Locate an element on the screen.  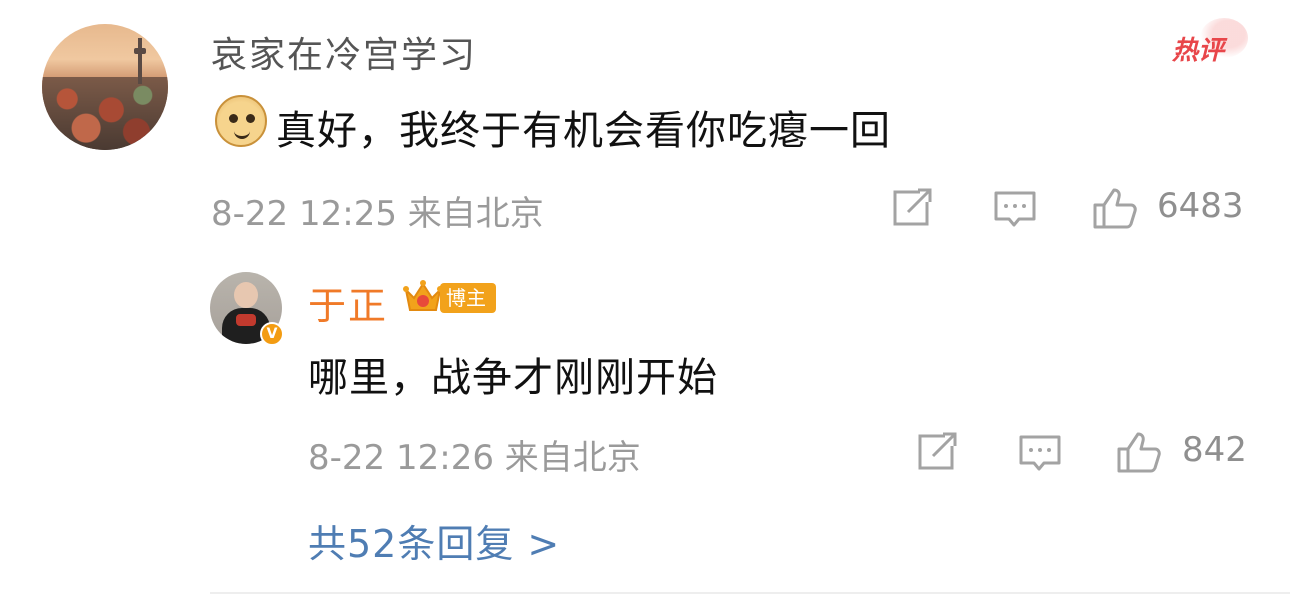
reply-location: 来自北京 is located at coordinates (572, 458).